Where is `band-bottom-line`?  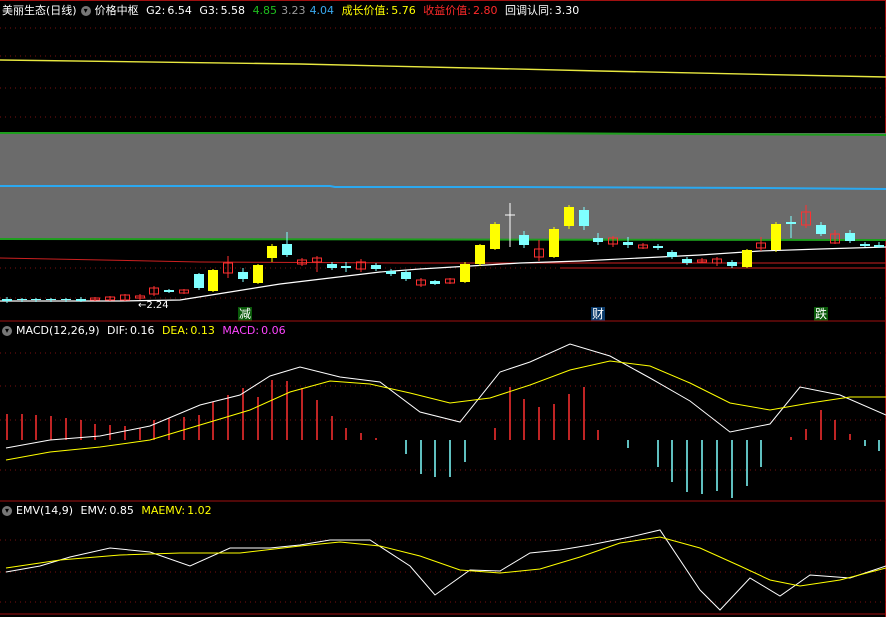 band-bottom-line is located at coordinates (443, 239).